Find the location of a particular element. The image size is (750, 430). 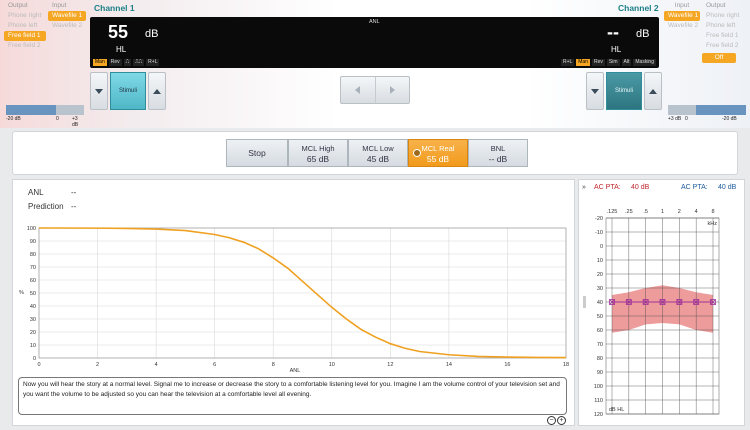

ch1-mode-rev: Rev is located at coordinates (115, 62).